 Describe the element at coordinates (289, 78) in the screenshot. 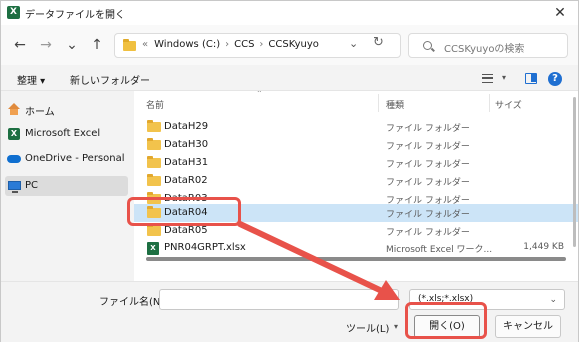

I see `command-bar: 整理 ▾ 新しいフォルダー ▾ ?` at that location.